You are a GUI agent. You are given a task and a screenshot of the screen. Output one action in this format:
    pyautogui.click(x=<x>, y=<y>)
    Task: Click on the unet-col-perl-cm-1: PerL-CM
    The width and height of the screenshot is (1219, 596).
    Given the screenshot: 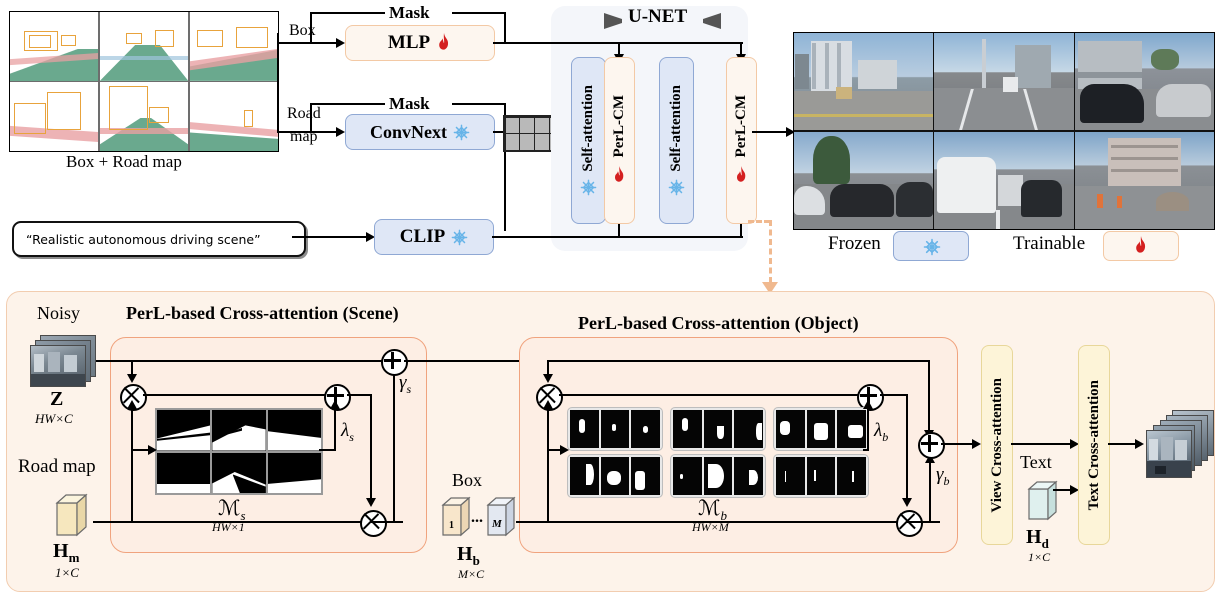 What is the action you would take?
    pyautogui.click(x=619, y=140)
    